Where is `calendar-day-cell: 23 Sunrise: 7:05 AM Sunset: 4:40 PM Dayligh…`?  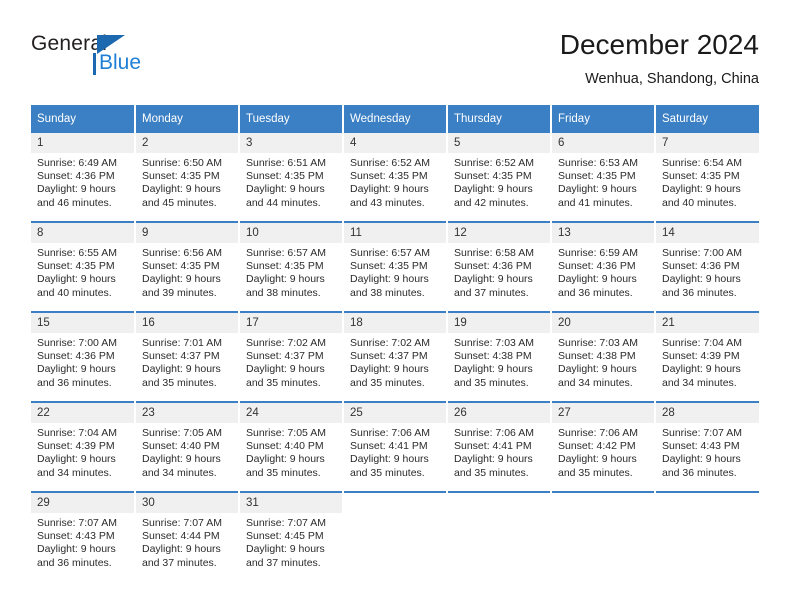
calendar-day-cell: 23 Sunrise: 7:05 AM Sunset: 4:40 PM Dayligh… is located at coordinates (187, 446).